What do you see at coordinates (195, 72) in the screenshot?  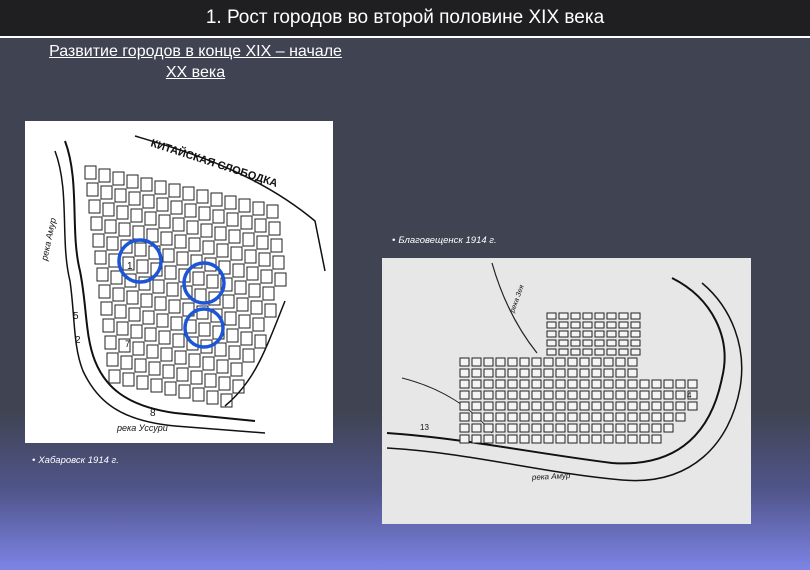 I see `subtitle-line-2: XX века` at bounding box center [195, 72].